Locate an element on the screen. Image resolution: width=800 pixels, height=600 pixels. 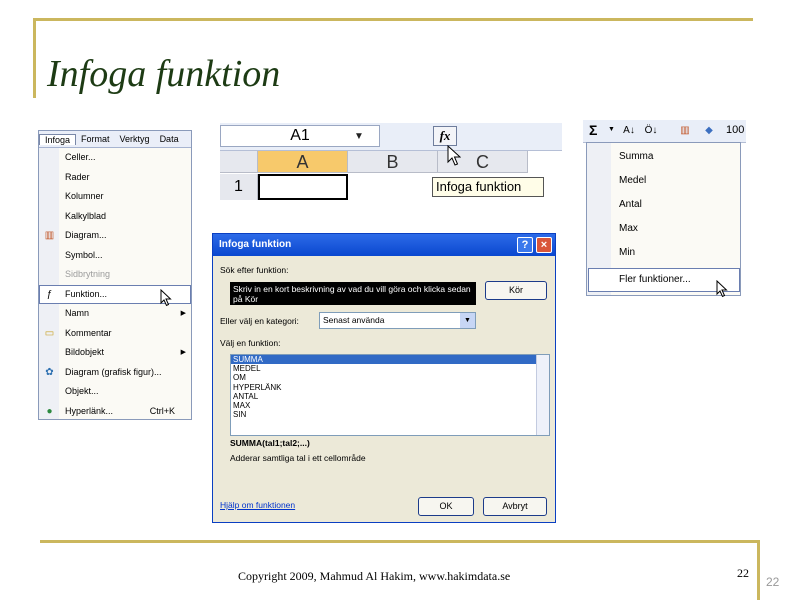
function-list-item: MAX is located at coordinates (390, 405).